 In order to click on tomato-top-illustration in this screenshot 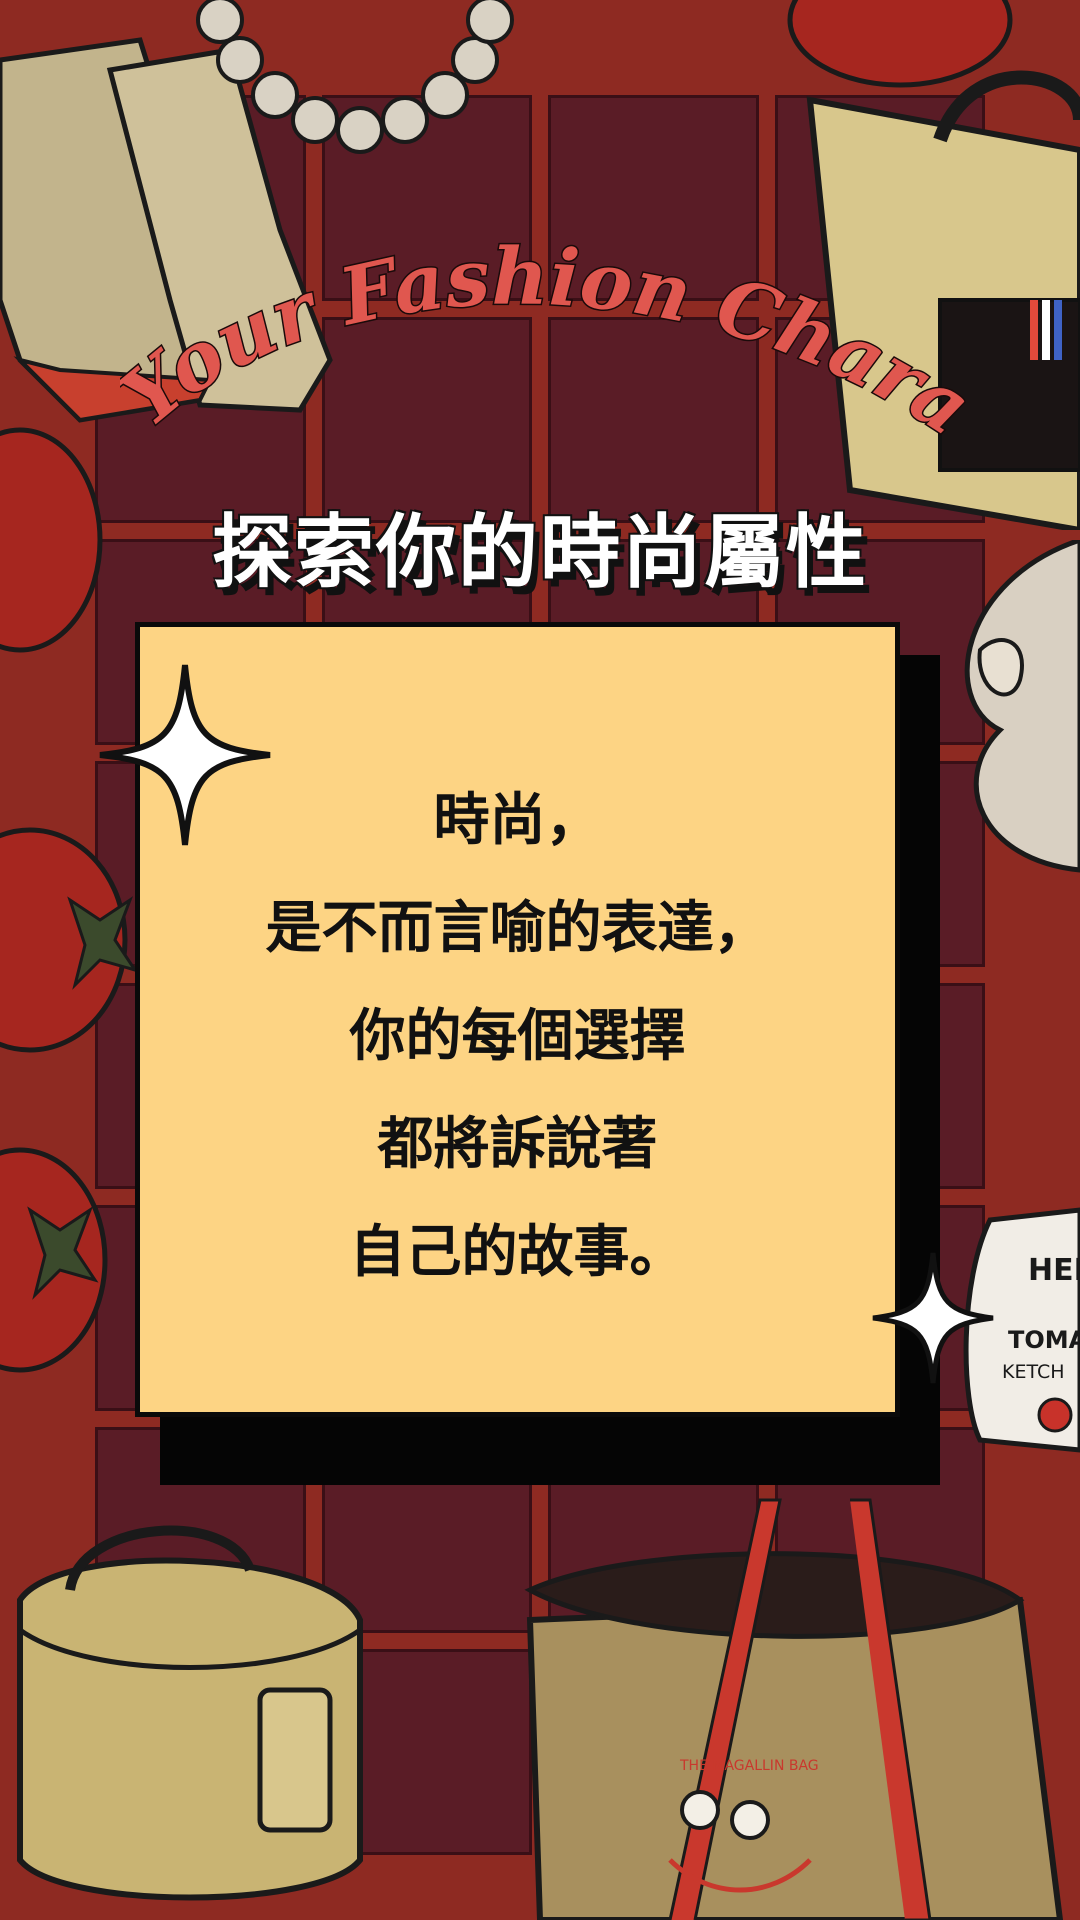, I will do `click(900, 44)`.